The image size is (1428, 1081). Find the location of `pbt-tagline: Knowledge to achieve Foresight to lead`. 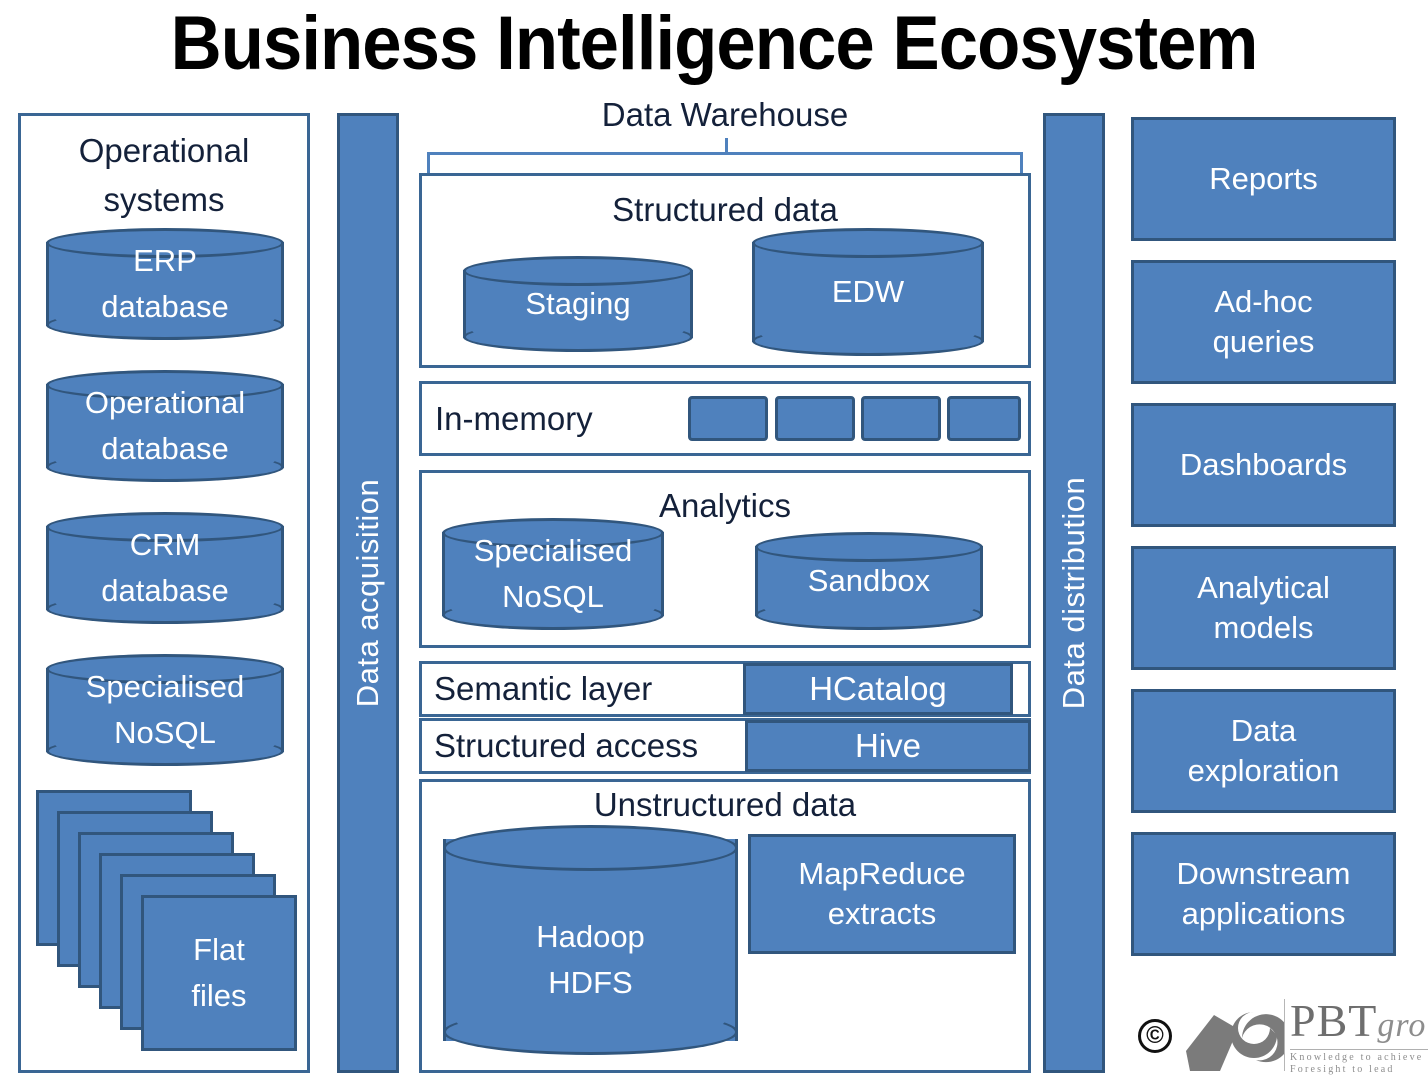

pbt-tagline: Knowledge to achieve Foresight to lead is located at coordinates (1356, 1064).